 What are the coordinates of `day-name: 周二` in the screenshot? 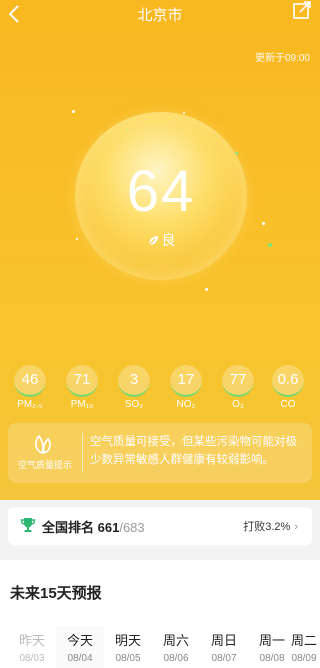 It's located at (303, 640).